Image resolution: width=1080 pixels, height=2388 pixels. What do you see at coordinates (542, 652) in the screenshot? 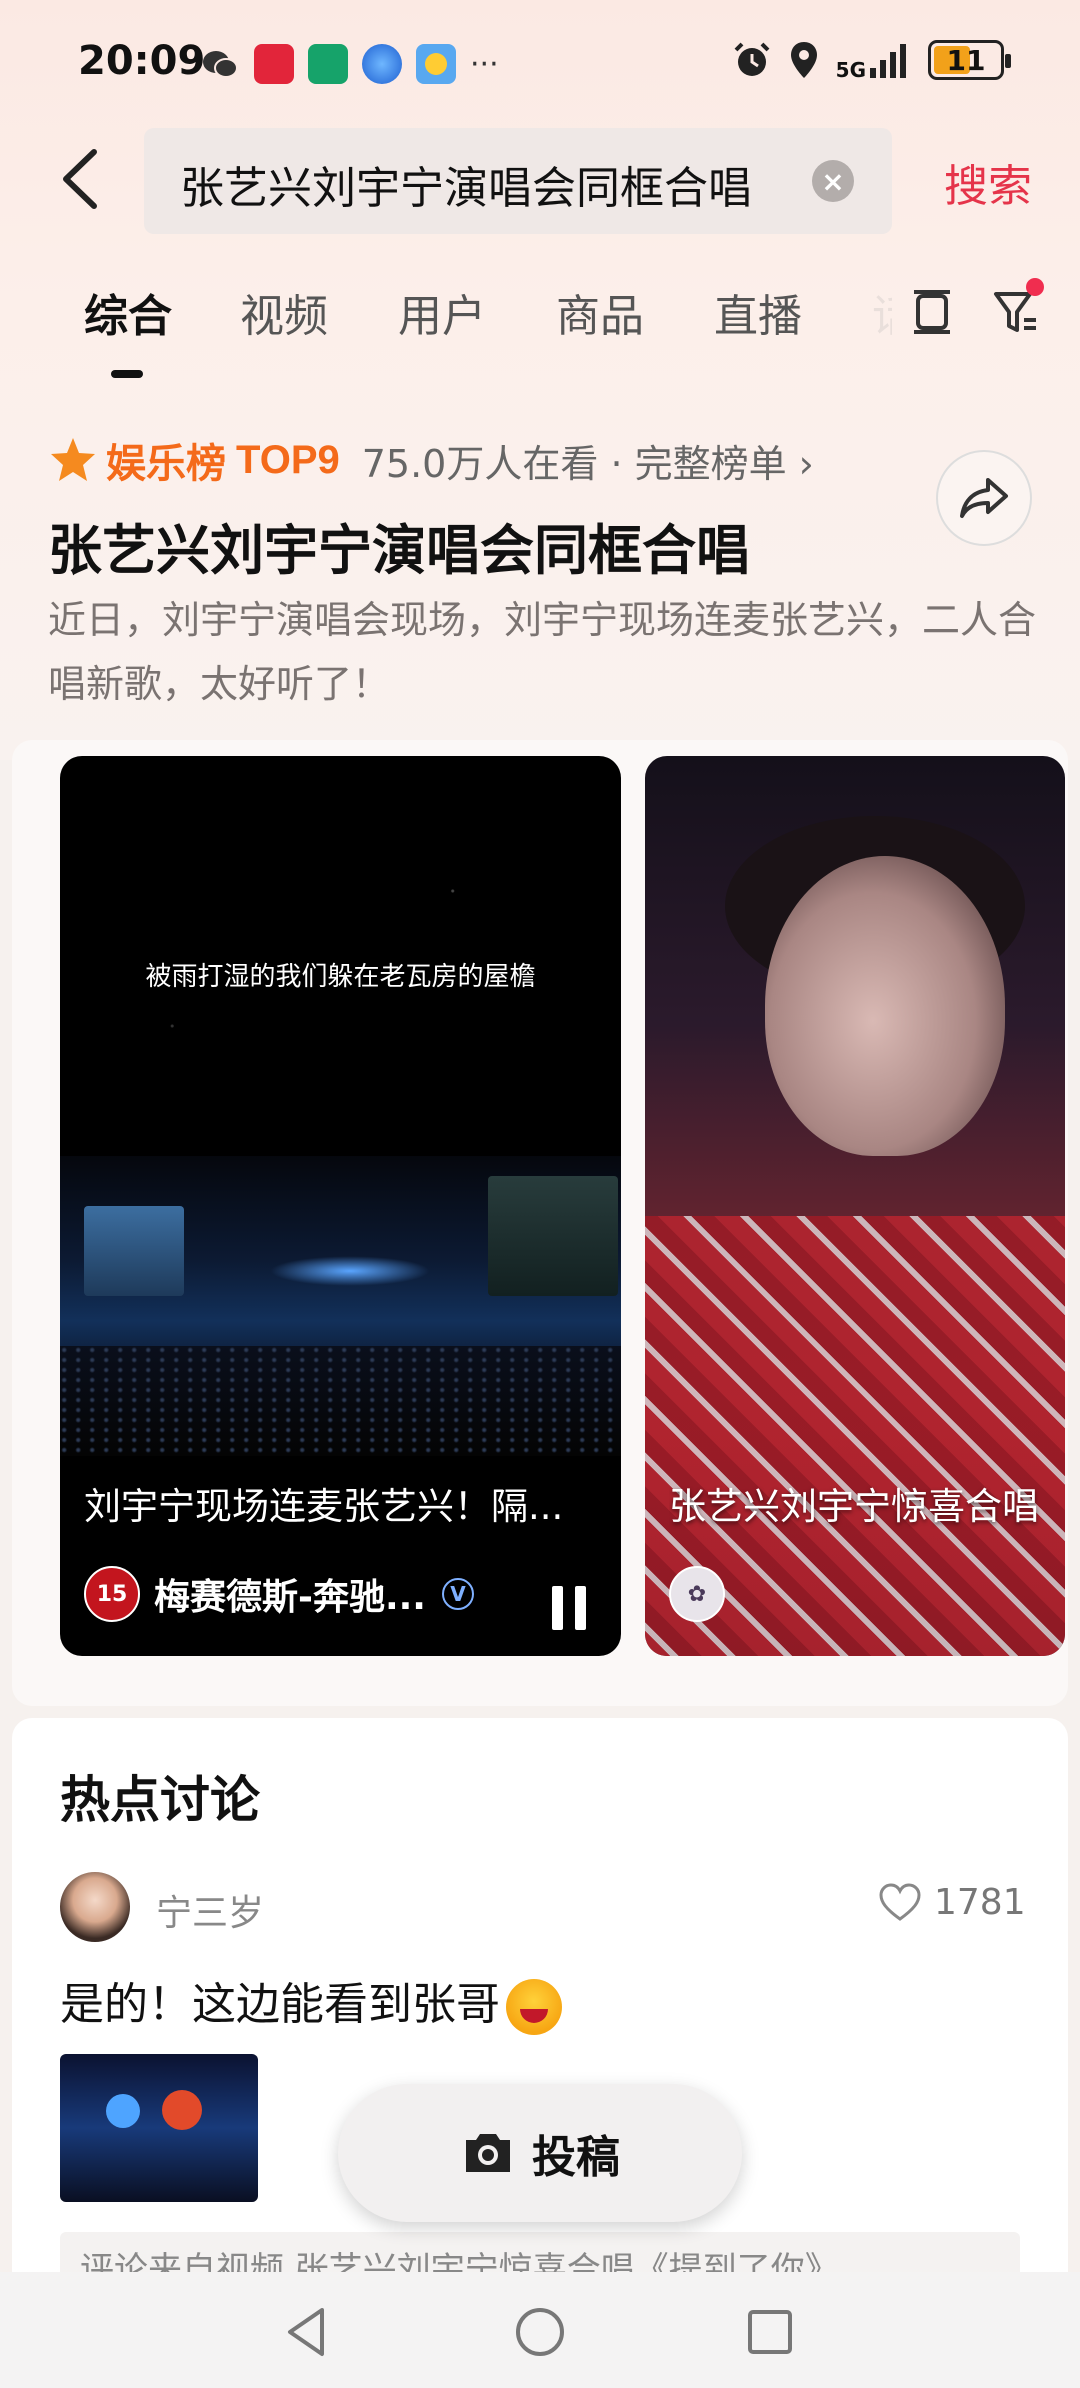
I see `topic-description: 近日，刘宇宁演唱会现场，刘宇宁现场连麦张艺兴，二人合唱新歌，太好听了！` at bounding box center [542, 652].